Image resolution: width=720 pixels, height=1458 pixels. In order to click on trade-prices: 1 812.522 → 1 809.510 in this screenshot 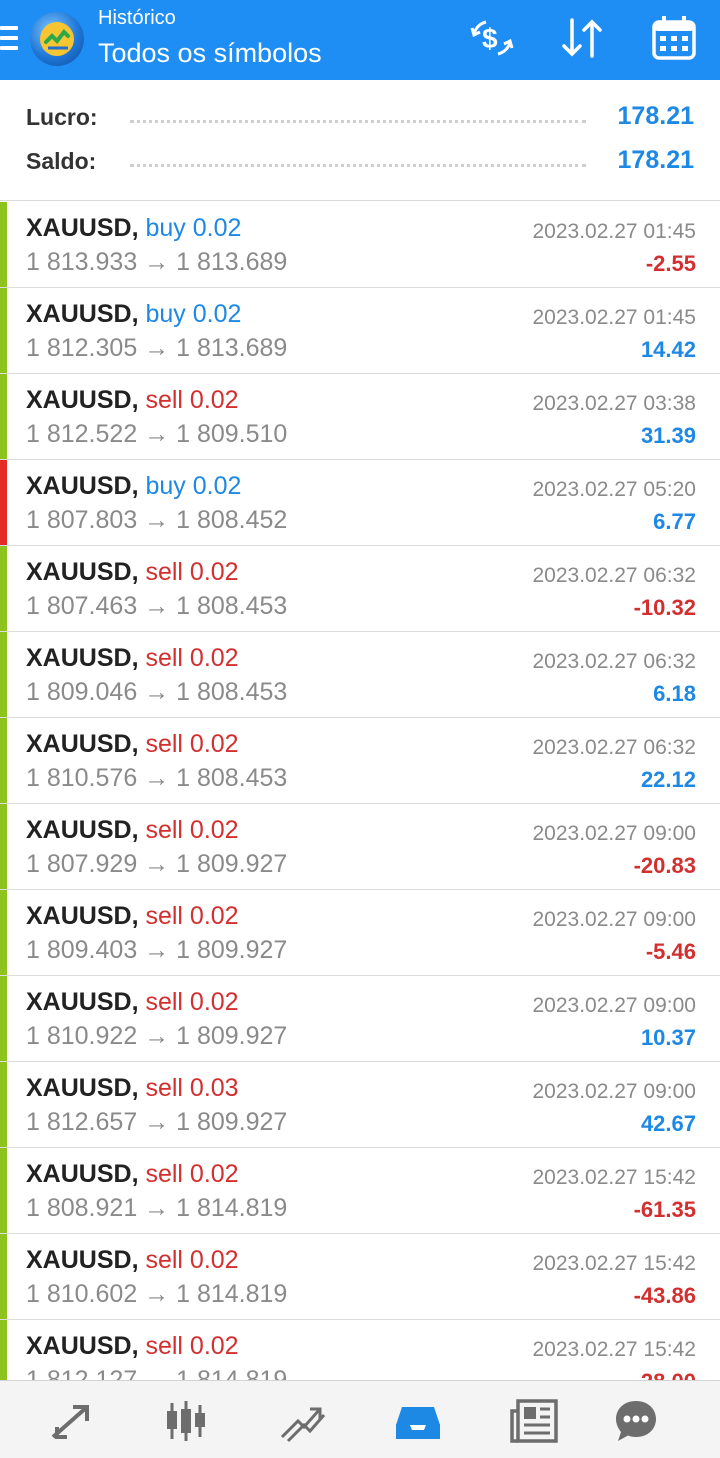, I will do `click(157, 434)`.